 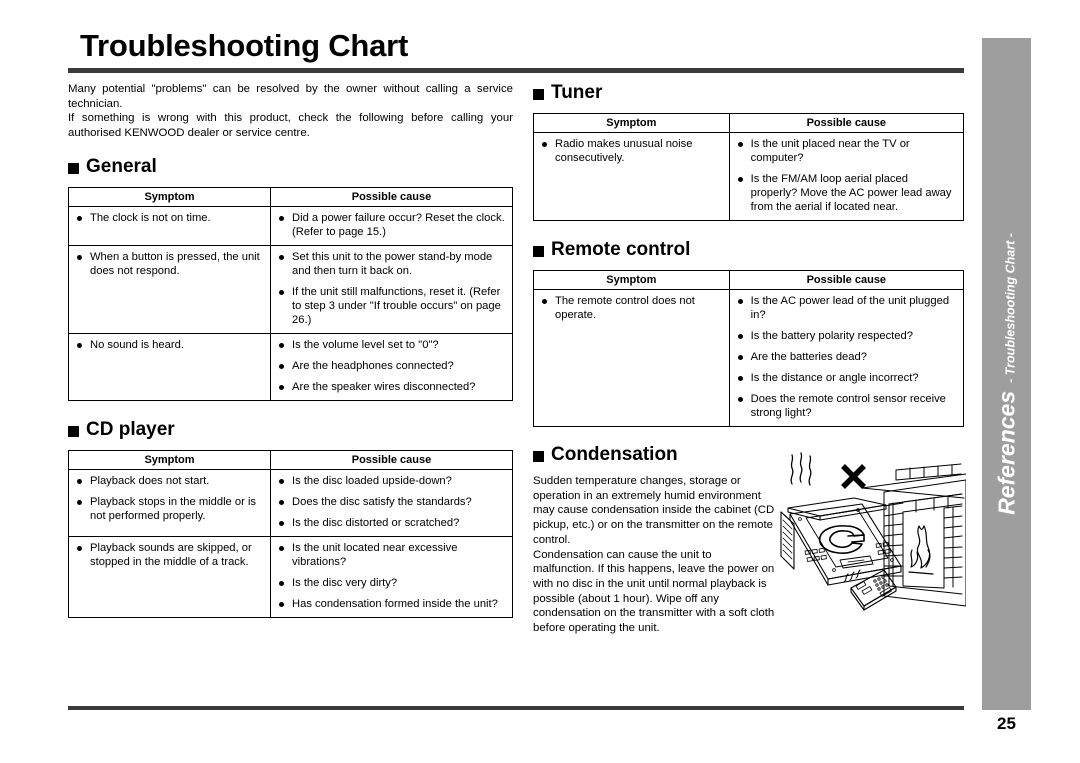 I want to click on list-item: No sound is heard., so click(x=169, y=345).